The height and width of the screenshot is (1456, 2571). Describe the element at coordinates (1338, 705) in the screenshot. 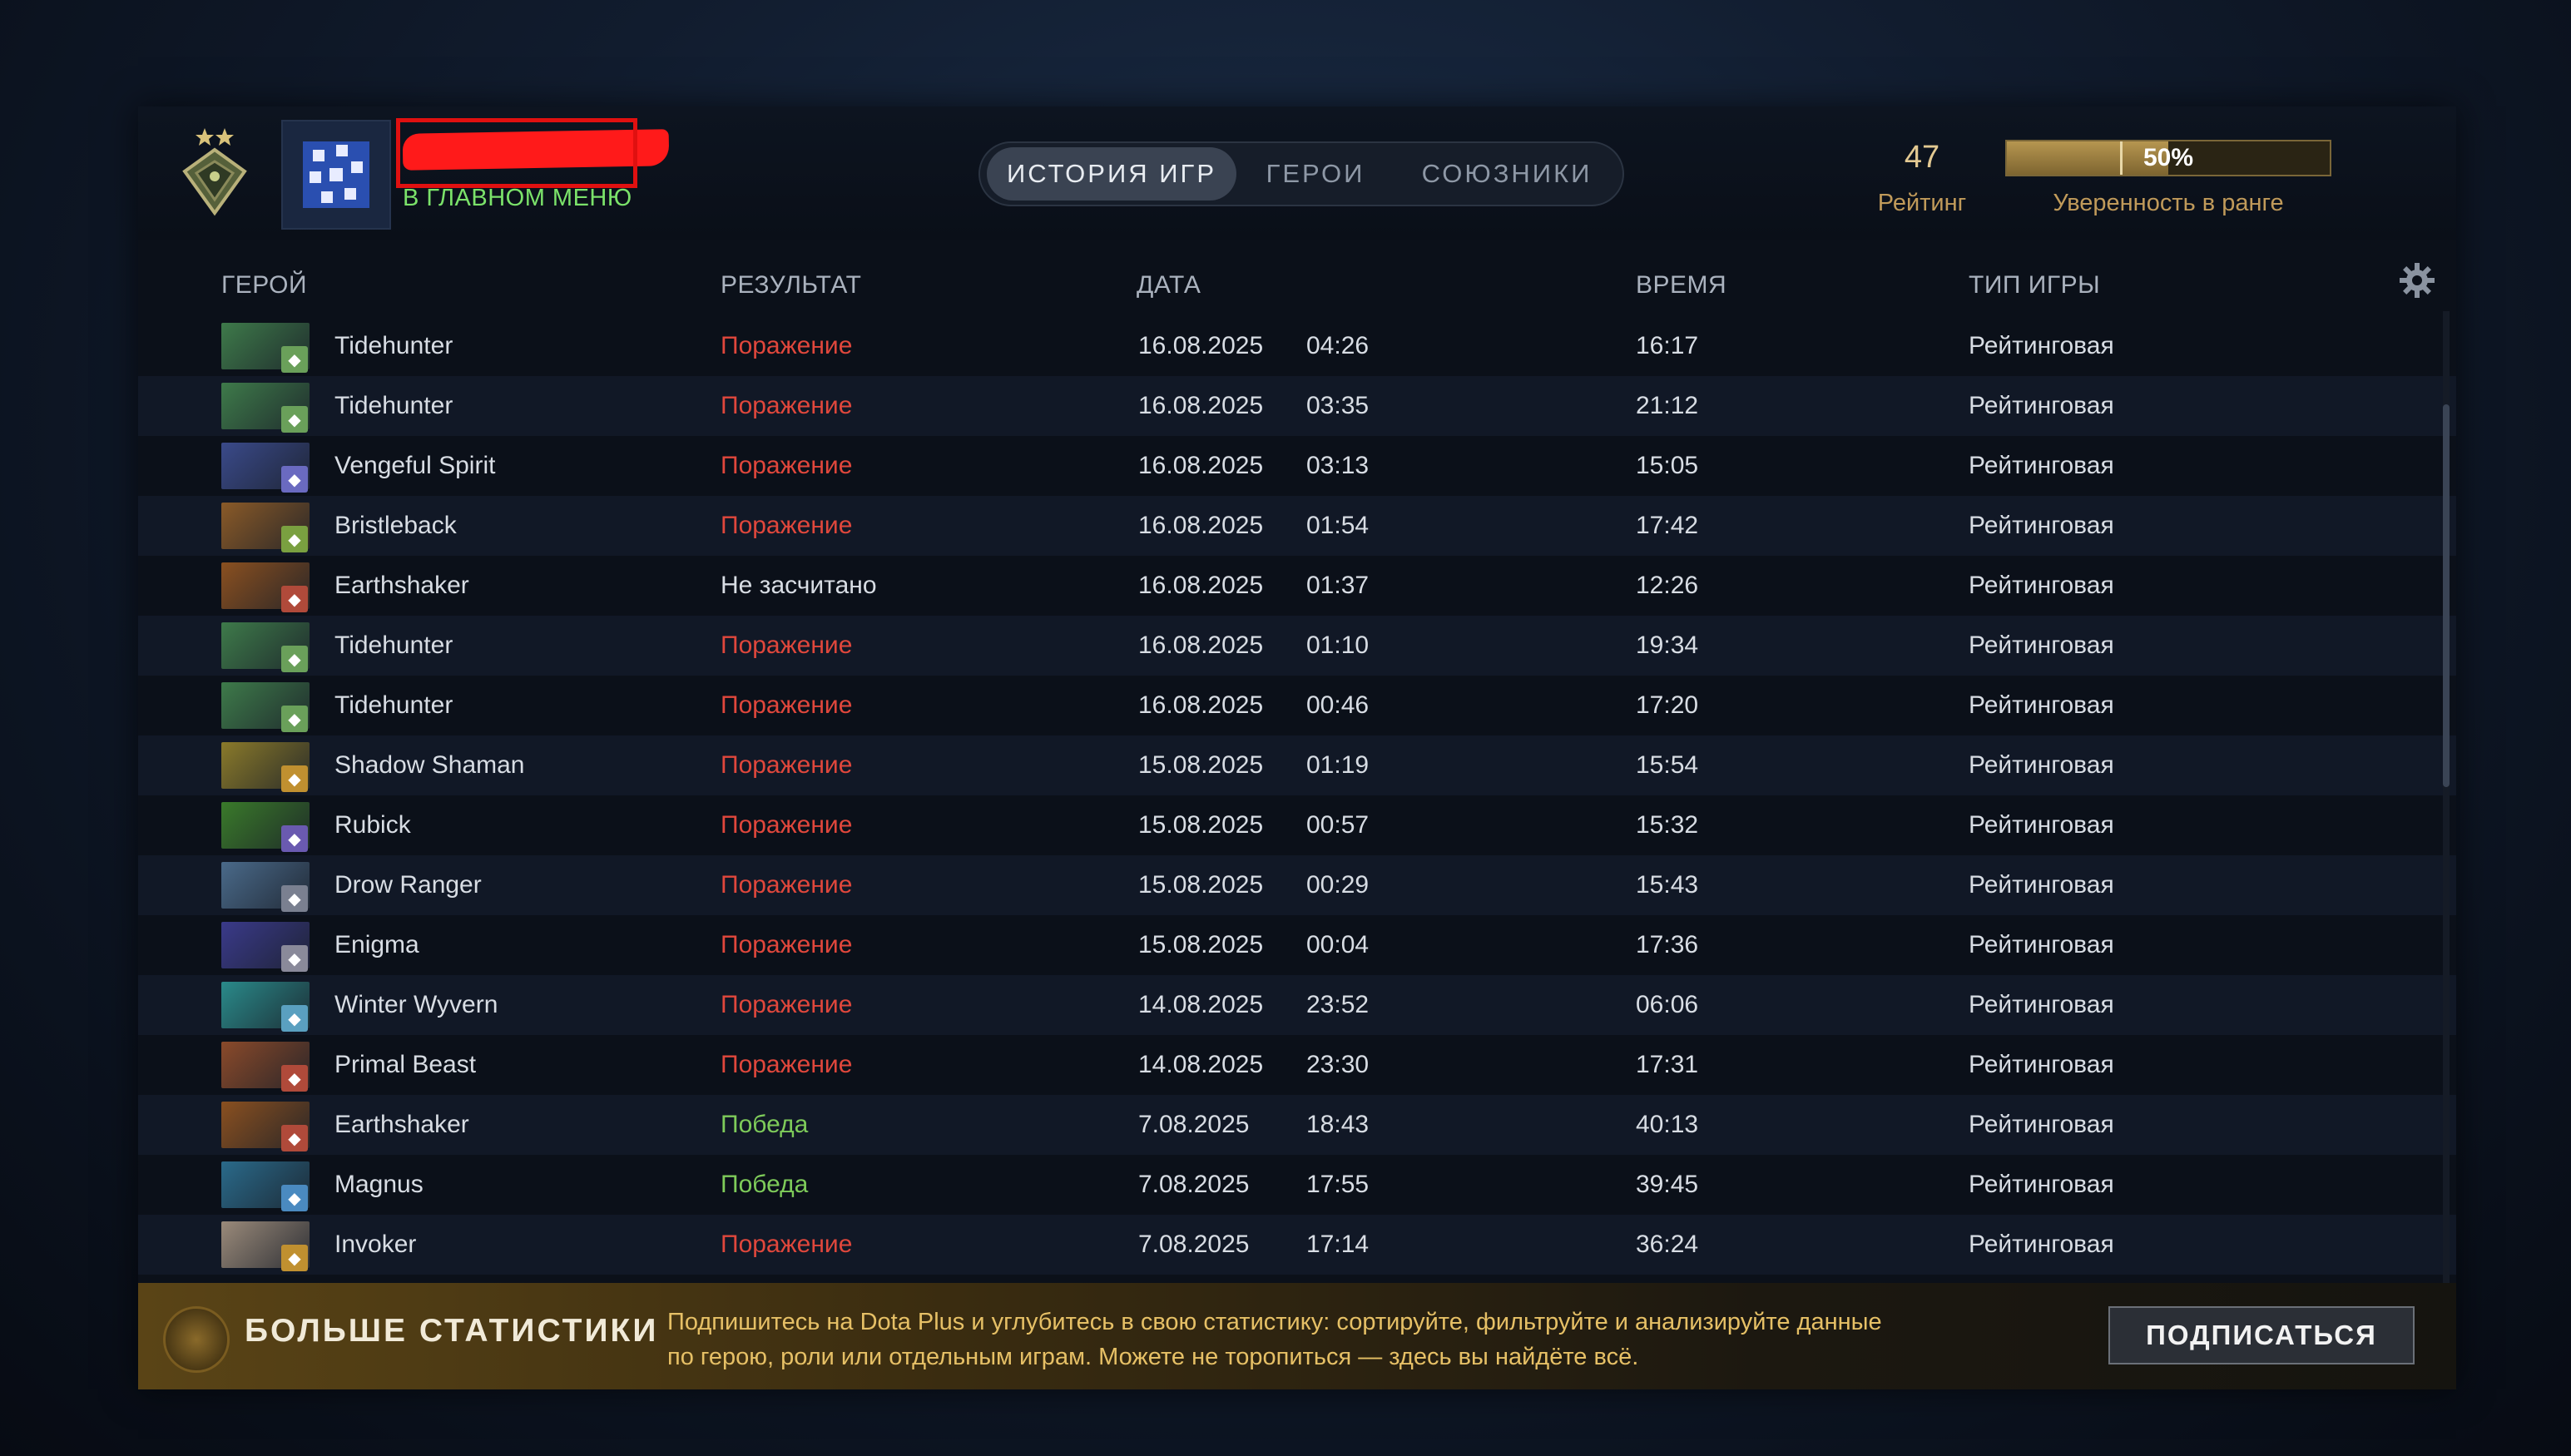

I see `match-start-time: 00:46` at that location.